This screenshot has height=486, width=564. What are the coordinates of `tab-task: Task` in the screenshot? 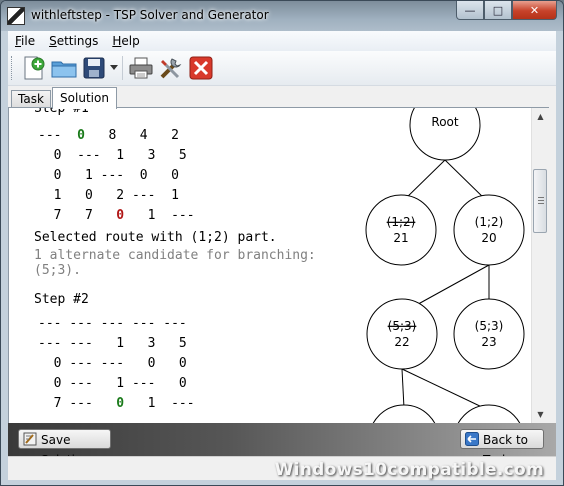 It's located at (31, 99).